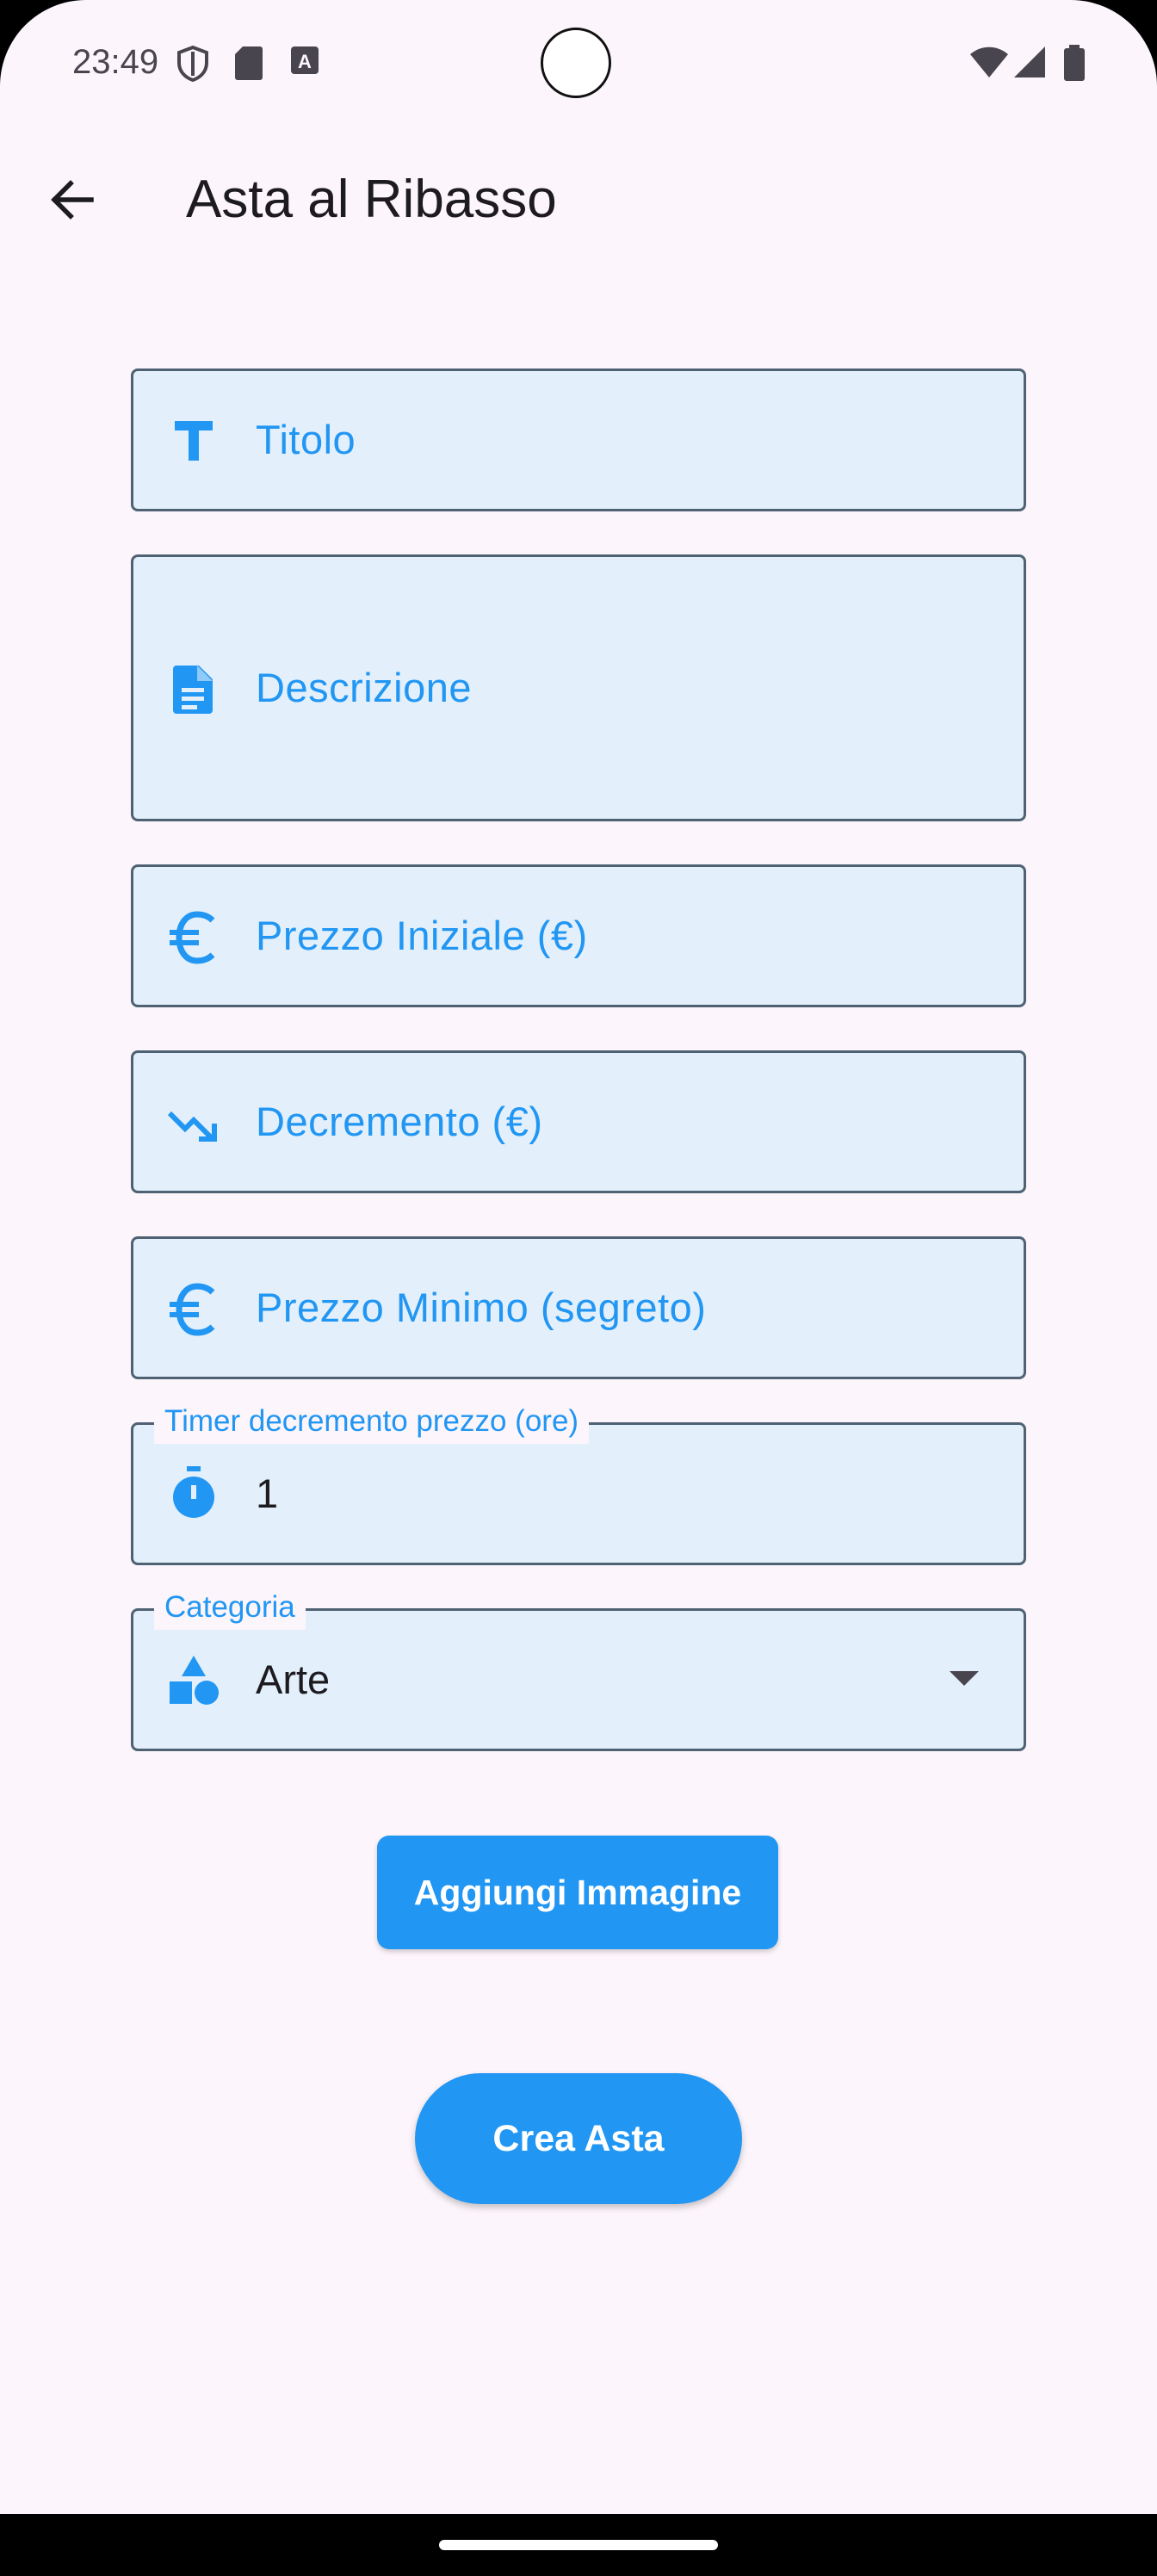  I want to click on add-image-button: Aggiungi Immagine, so click(578, 1892).